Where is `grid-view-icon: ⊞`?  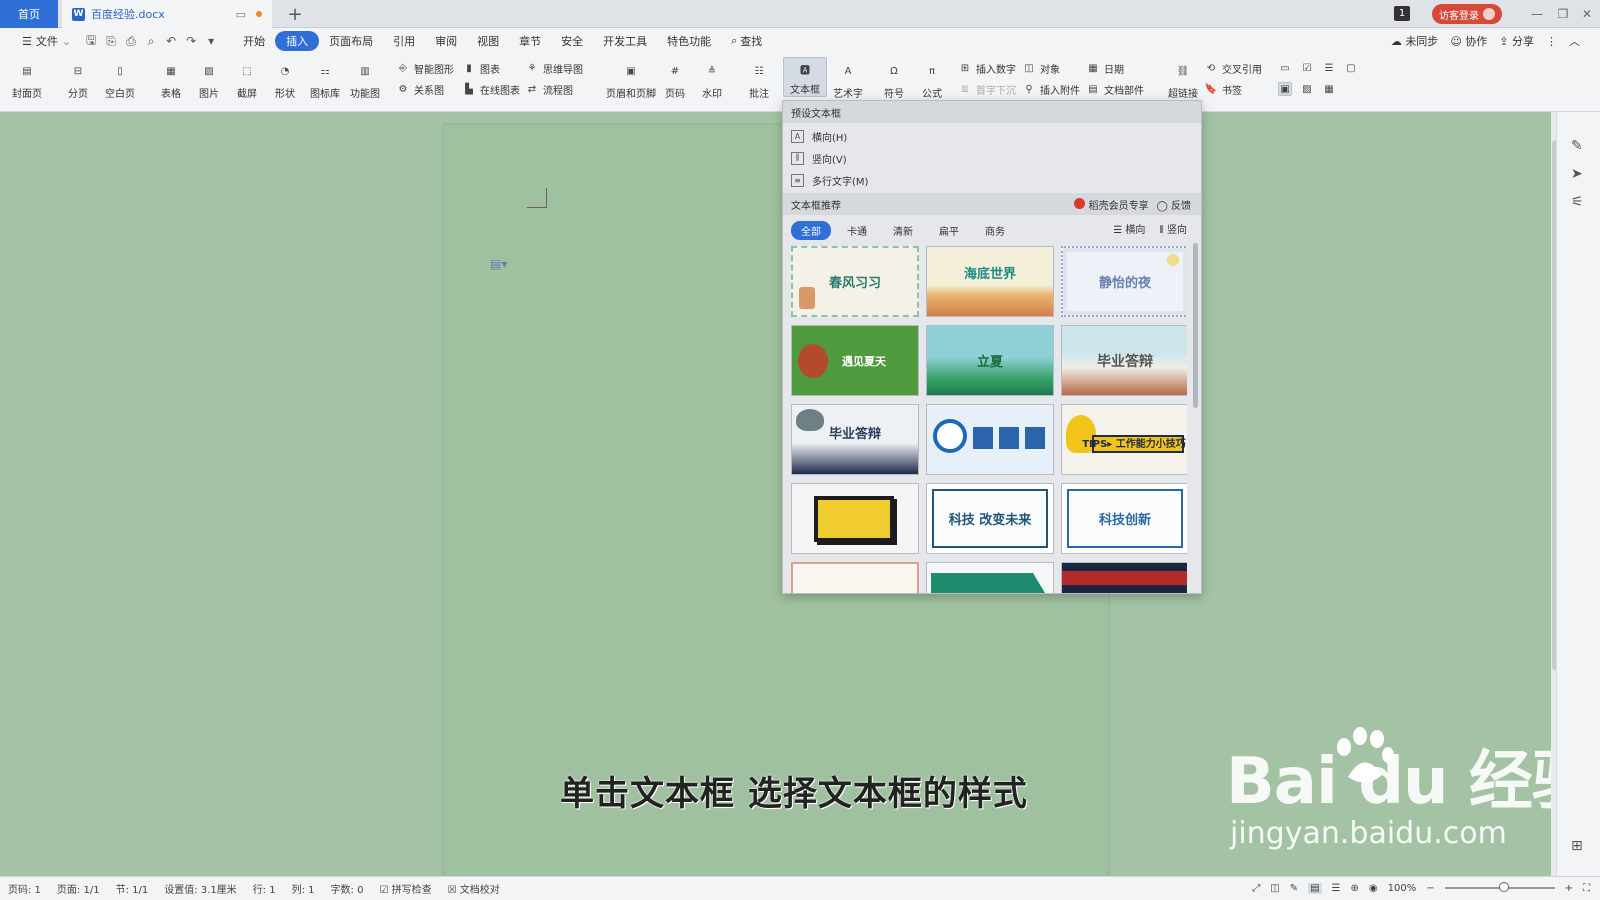 grid-view-icon: ⊞ is located at coordinates (1577, 846).